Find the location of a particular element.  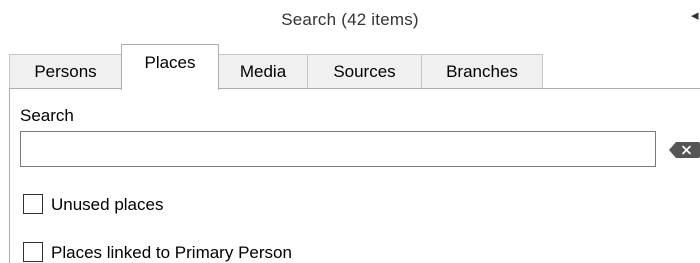

primary-person-checkbox is located at coordinates (33, 252).